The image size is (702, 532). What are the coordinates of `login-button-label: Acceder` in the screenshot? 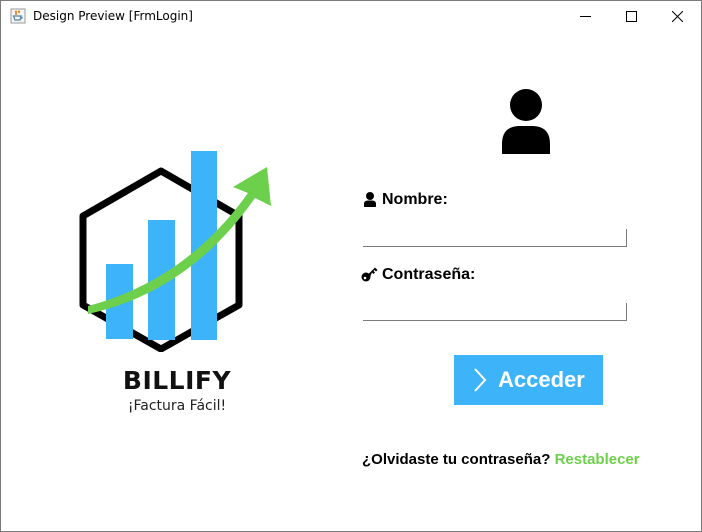 It's located at (541, 379).